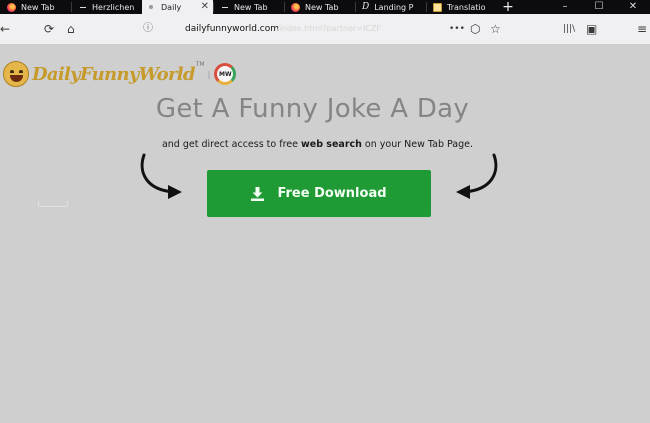 The width and height of the screenshot is (650, 423). What do you see at coordinates (205, 7) in the screenshot?
I see `close-tab-icon: ✕` at bounding box center [205, 7].